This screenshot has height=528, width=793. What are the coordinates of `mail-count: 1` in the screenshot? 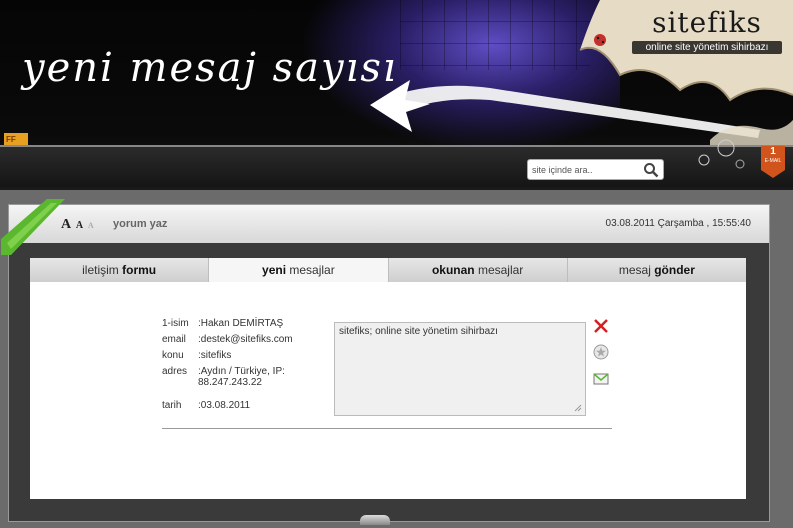 It's located at (773, 151).